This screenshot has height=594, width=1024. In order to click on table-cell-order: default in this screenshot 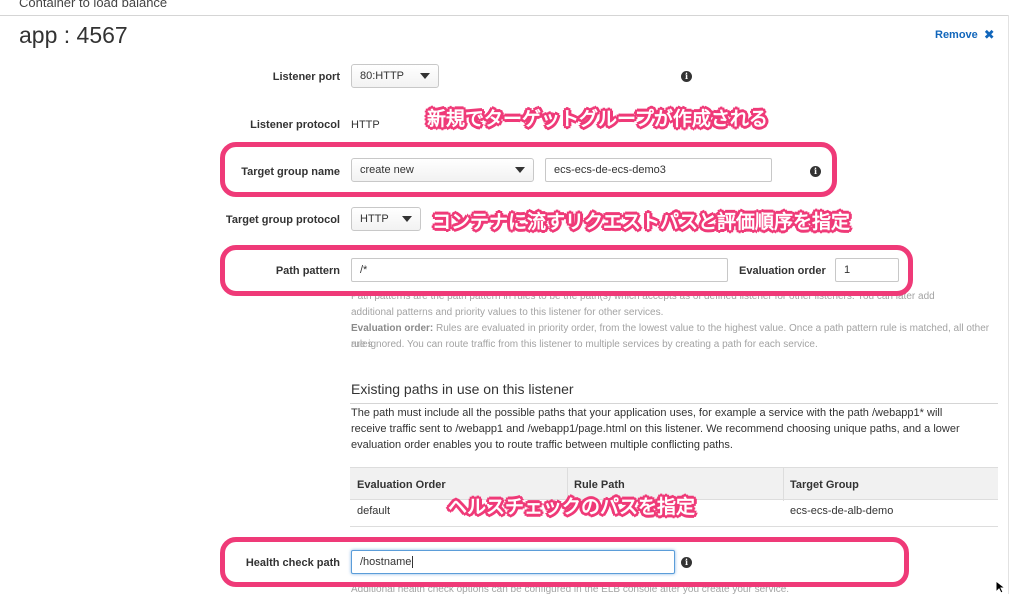, I will do `click(374, 511)`.